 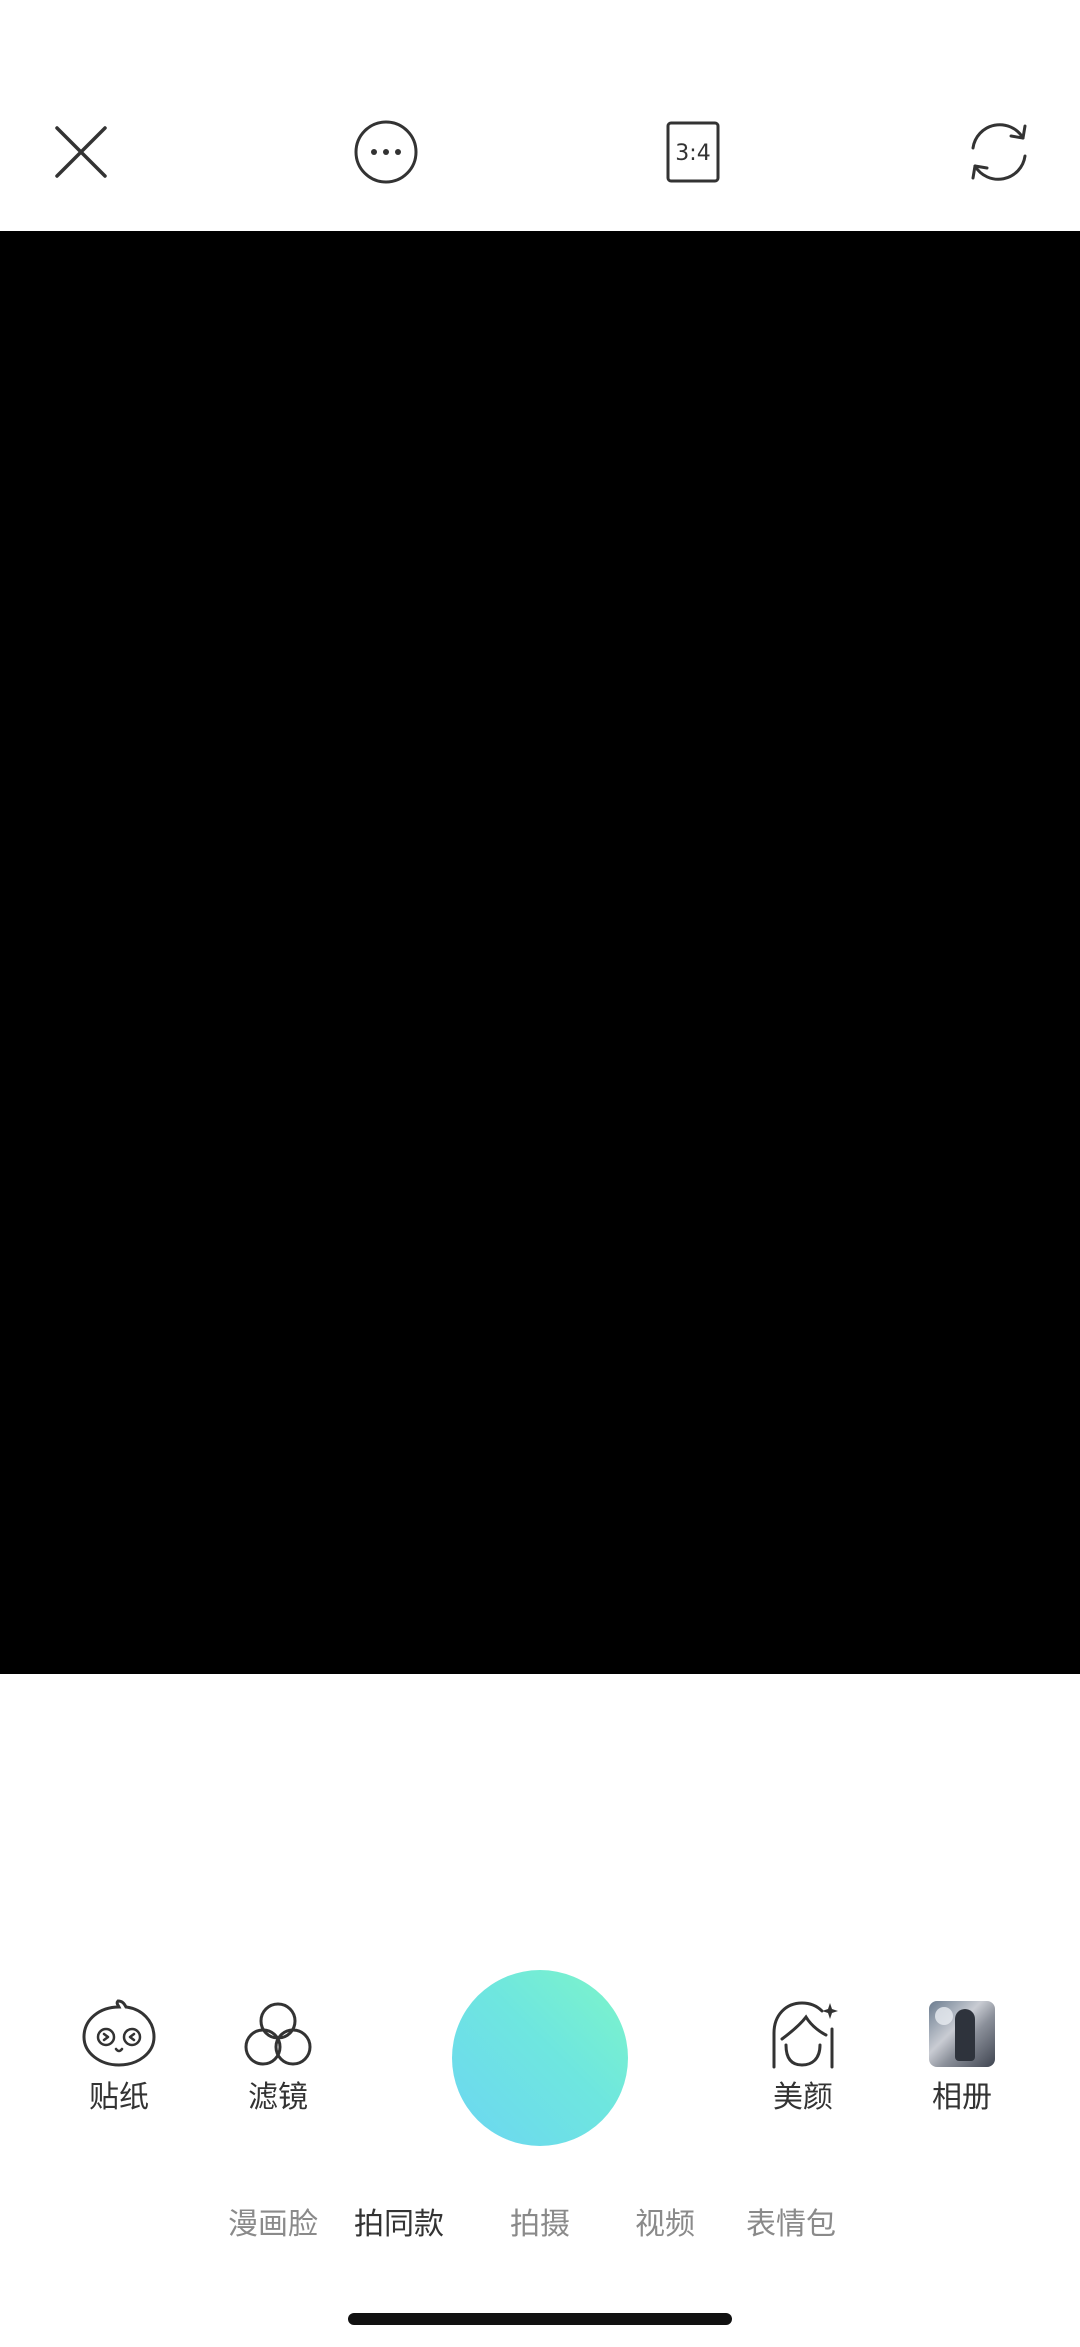 I want to click on mode-comic-face: 漫画脸, so click(x=273, y=2225).